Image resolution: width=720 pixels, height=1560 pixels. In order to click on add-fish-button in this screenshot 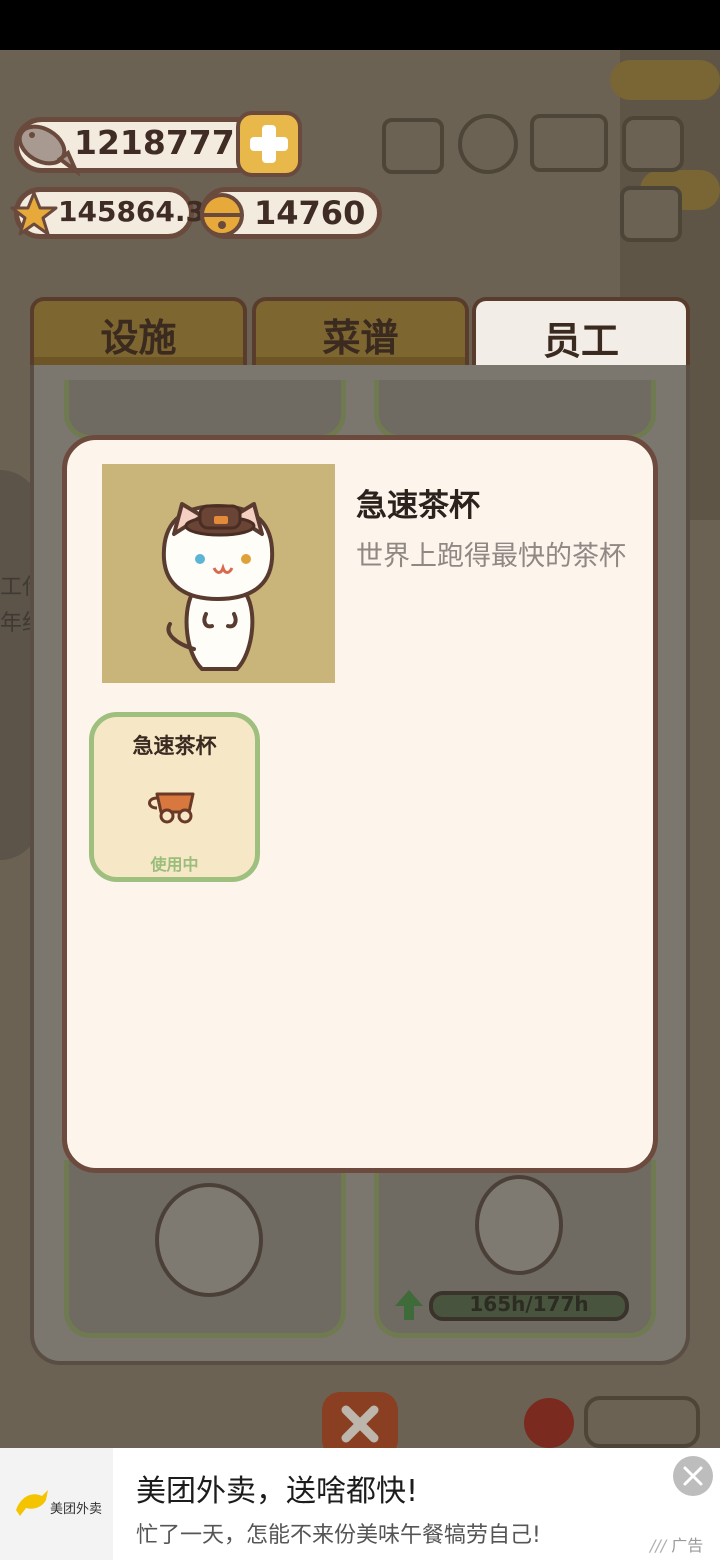, I will do `click(269, 144)`.